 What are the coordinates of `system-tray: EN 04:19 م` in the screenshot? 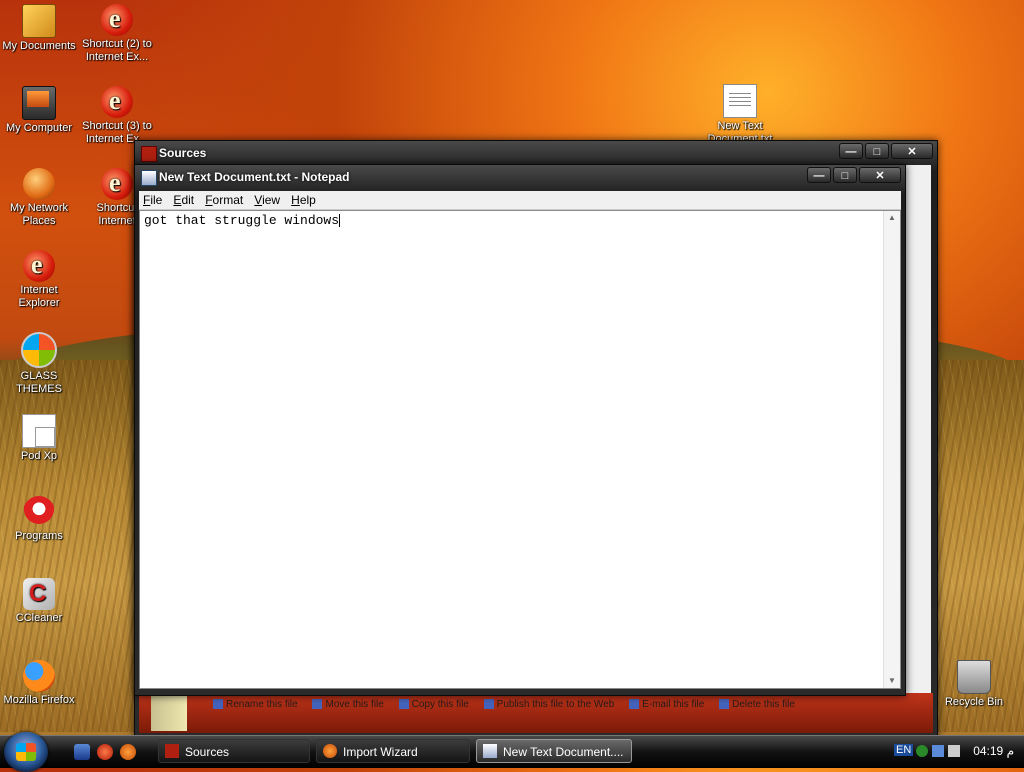 It's located at (959, 752).